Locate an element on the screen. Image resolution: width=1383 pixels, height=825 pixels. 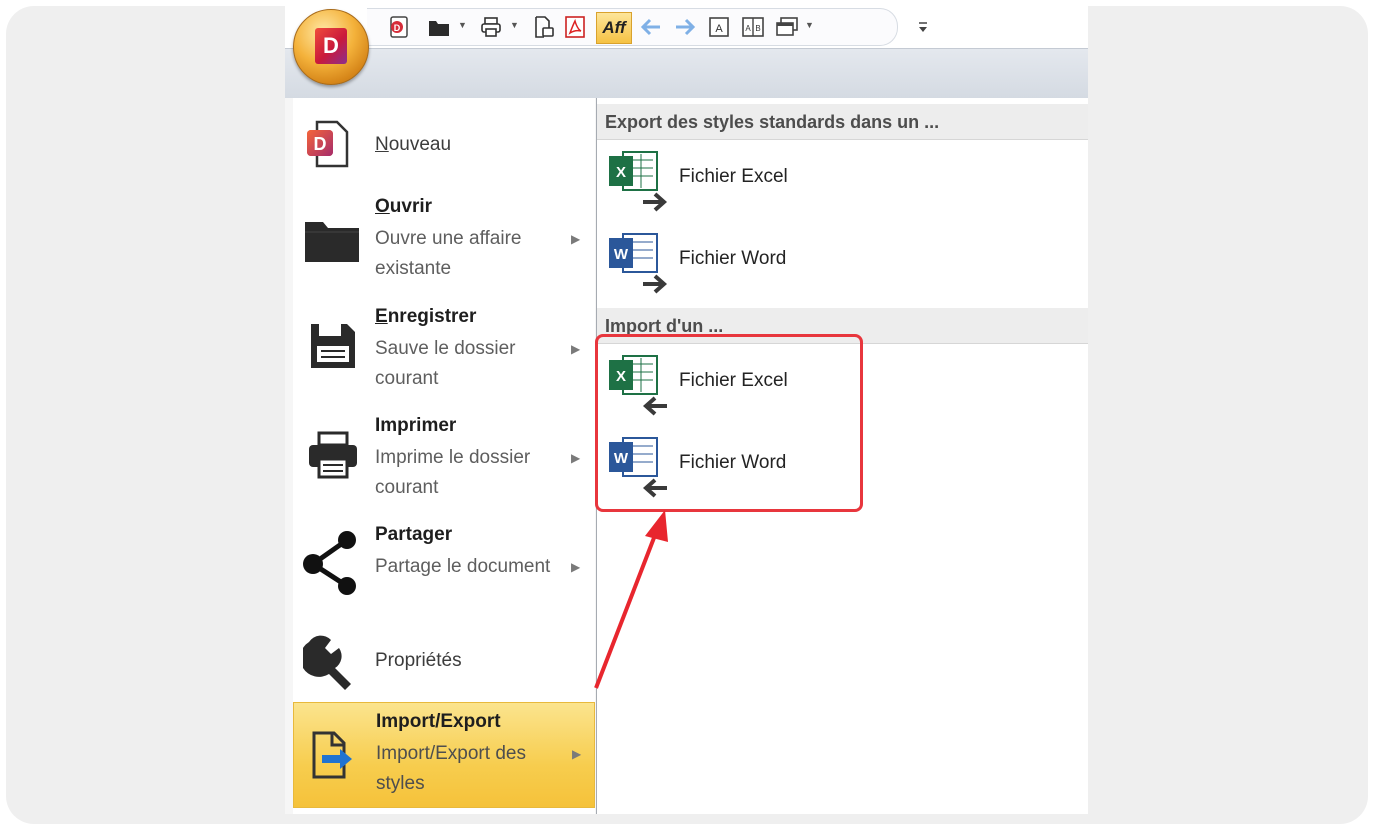
annotation-arrow is located at coordinates (631, 599).